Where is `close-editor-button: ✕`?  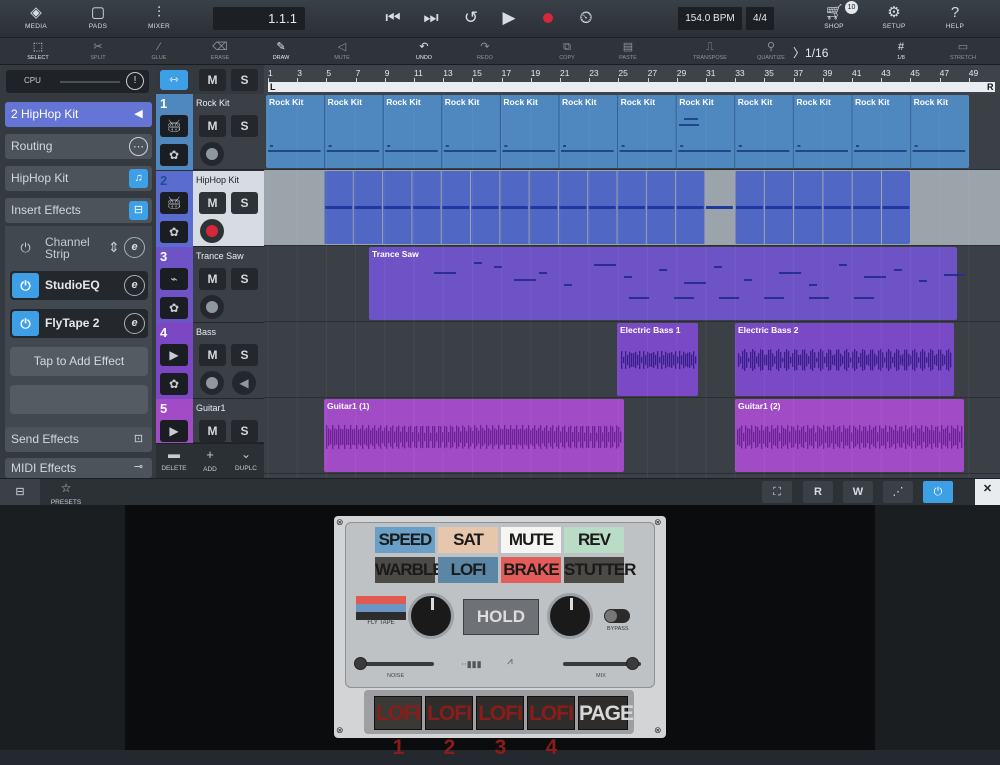
close-editor-button: ✕ is located at coordinates (987, 492).